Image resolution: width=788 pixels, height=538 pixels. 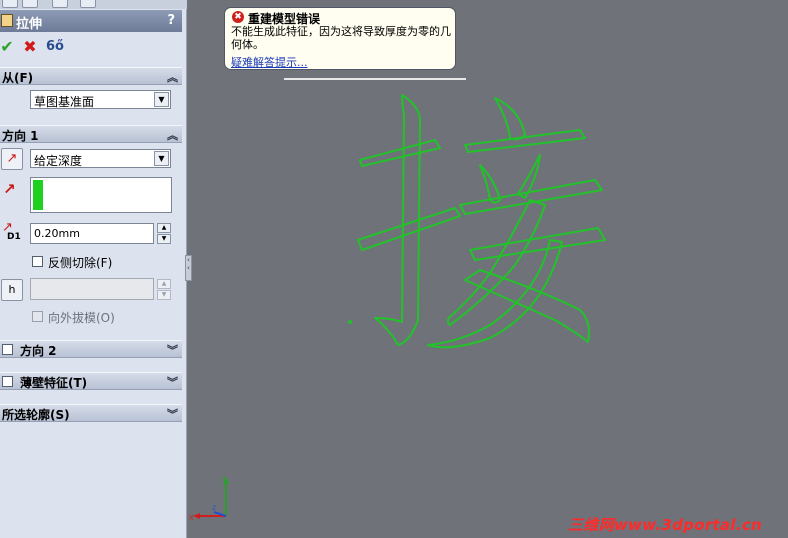 I want to click on error-icon: ✖, so click(x=238, y=17).